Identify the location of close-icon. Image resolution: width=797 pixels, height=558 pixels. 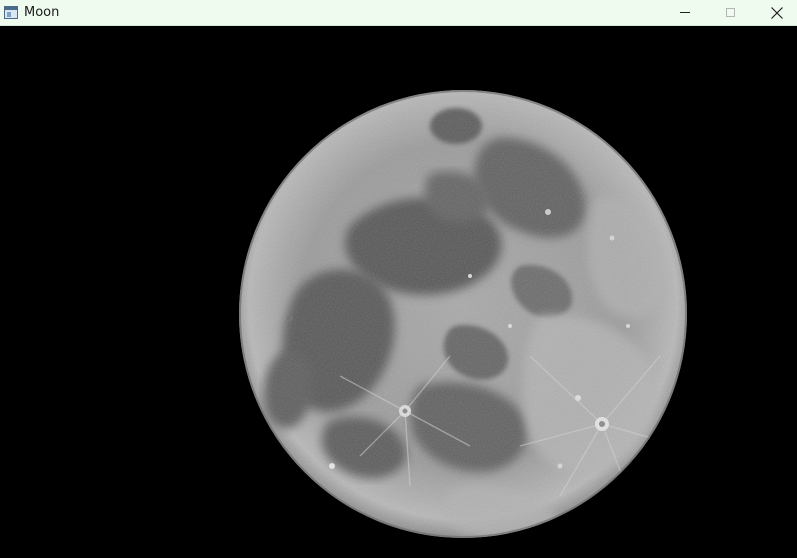
(777, 13).